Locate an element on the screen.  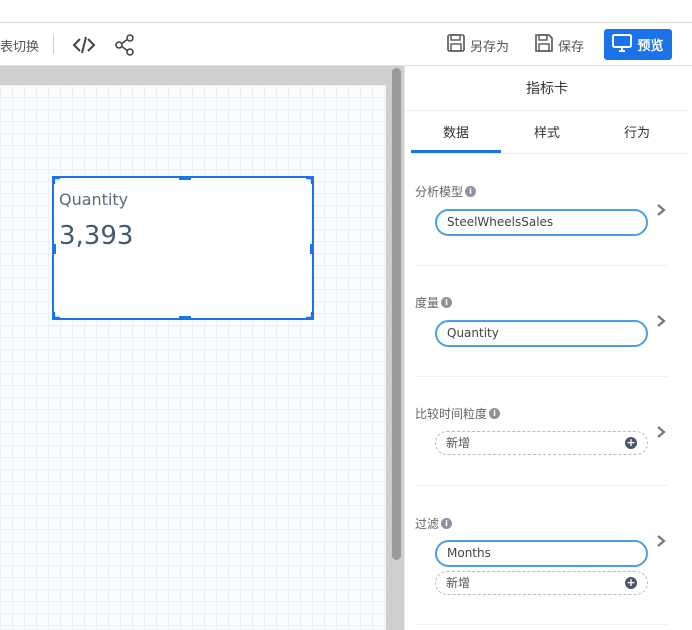
filter-add-field: 新增 + is located at coordinates (541, 583).